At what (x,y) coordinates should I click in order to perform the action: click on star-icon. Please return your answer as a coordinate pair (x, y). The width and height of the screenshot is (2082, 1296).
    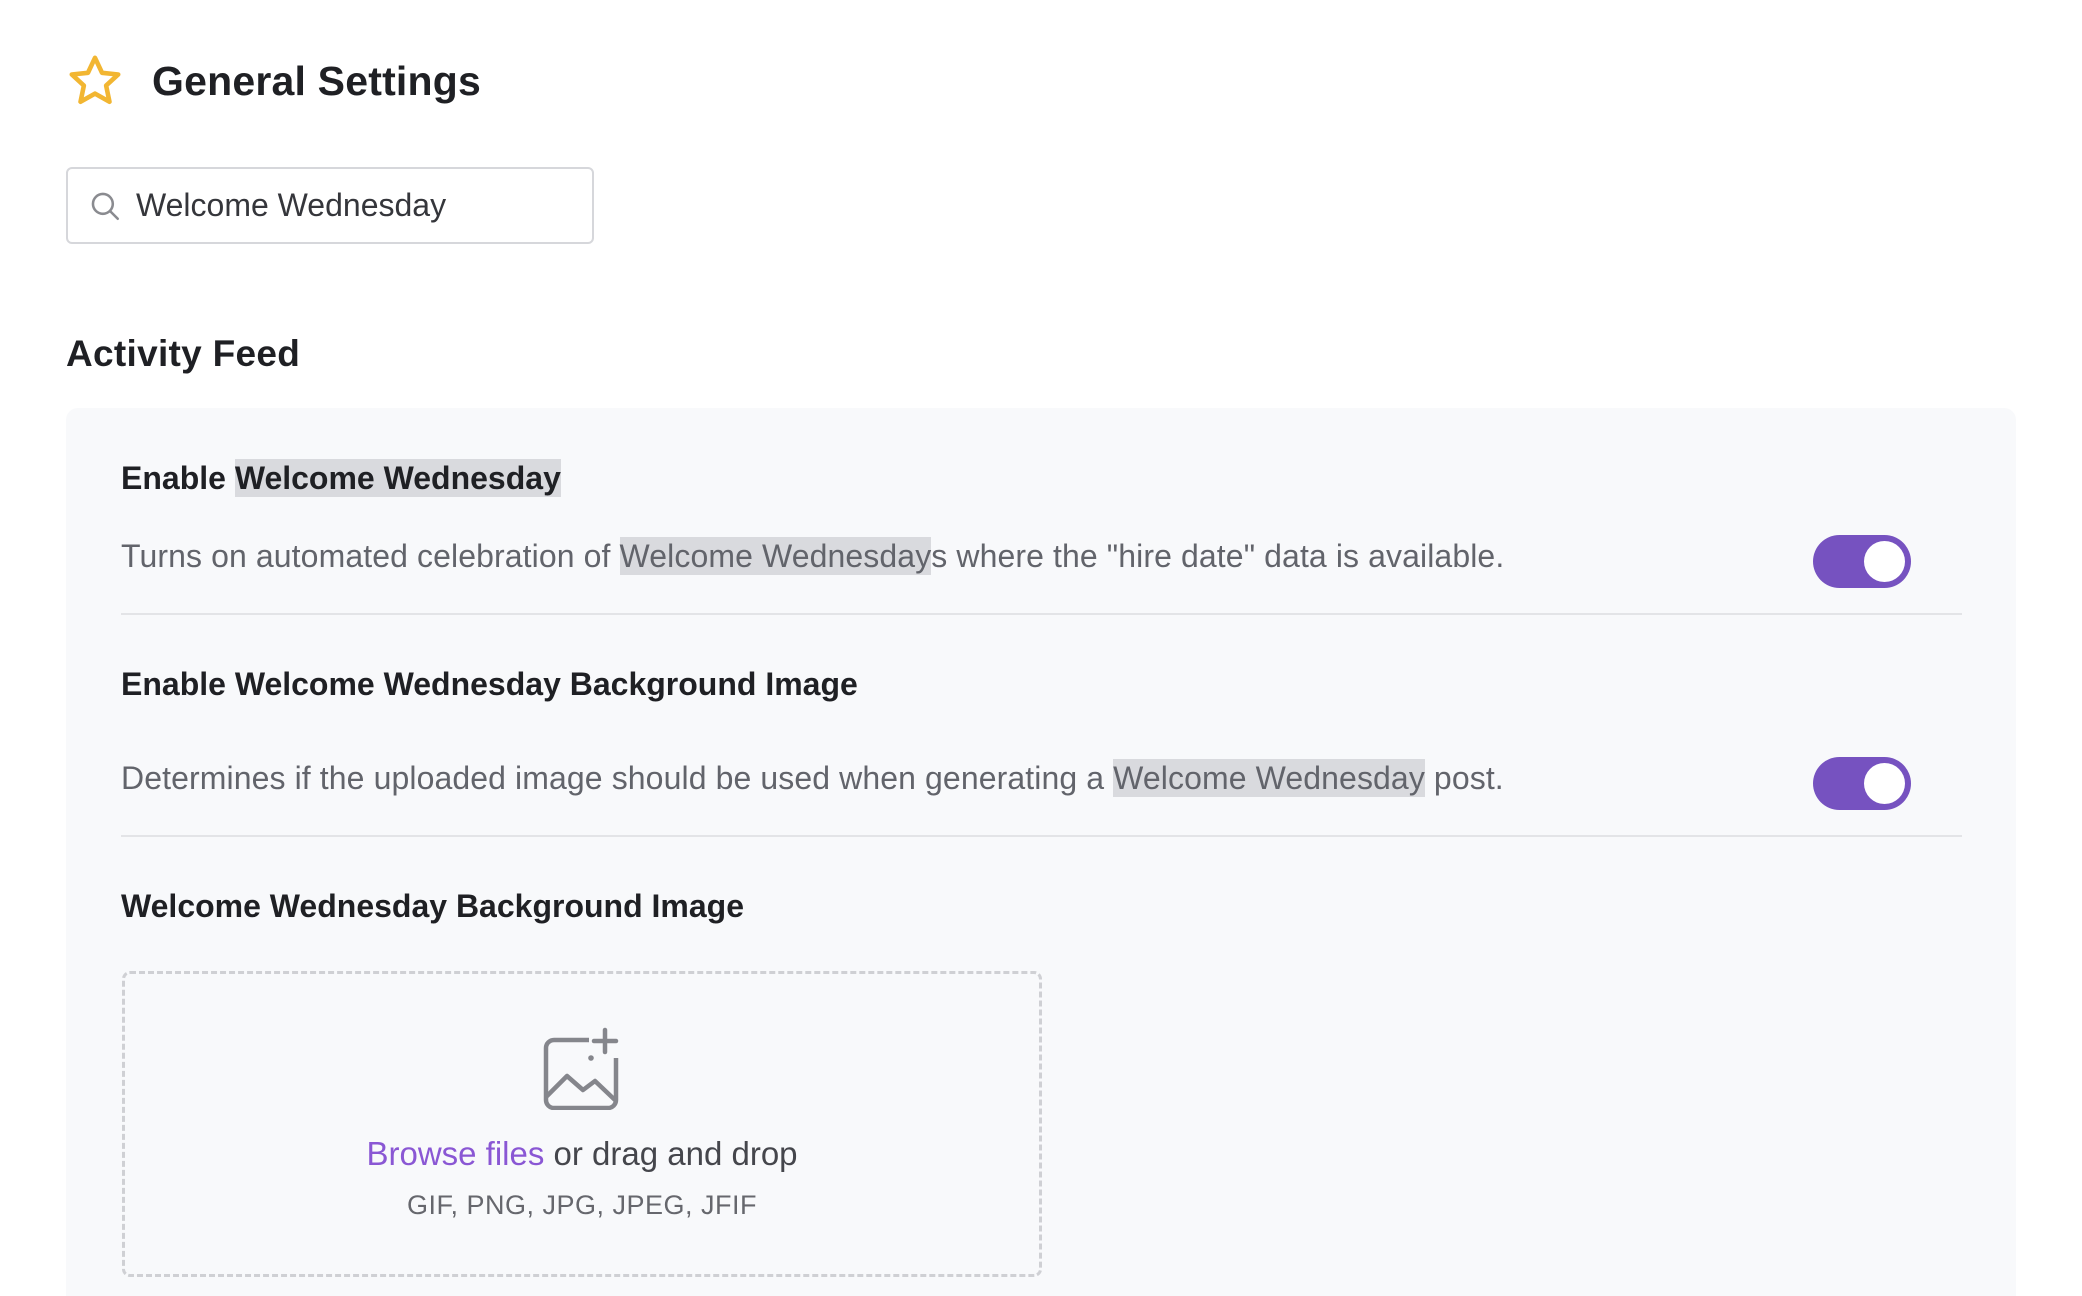
    Looking at the image, I should click on (95, 80).